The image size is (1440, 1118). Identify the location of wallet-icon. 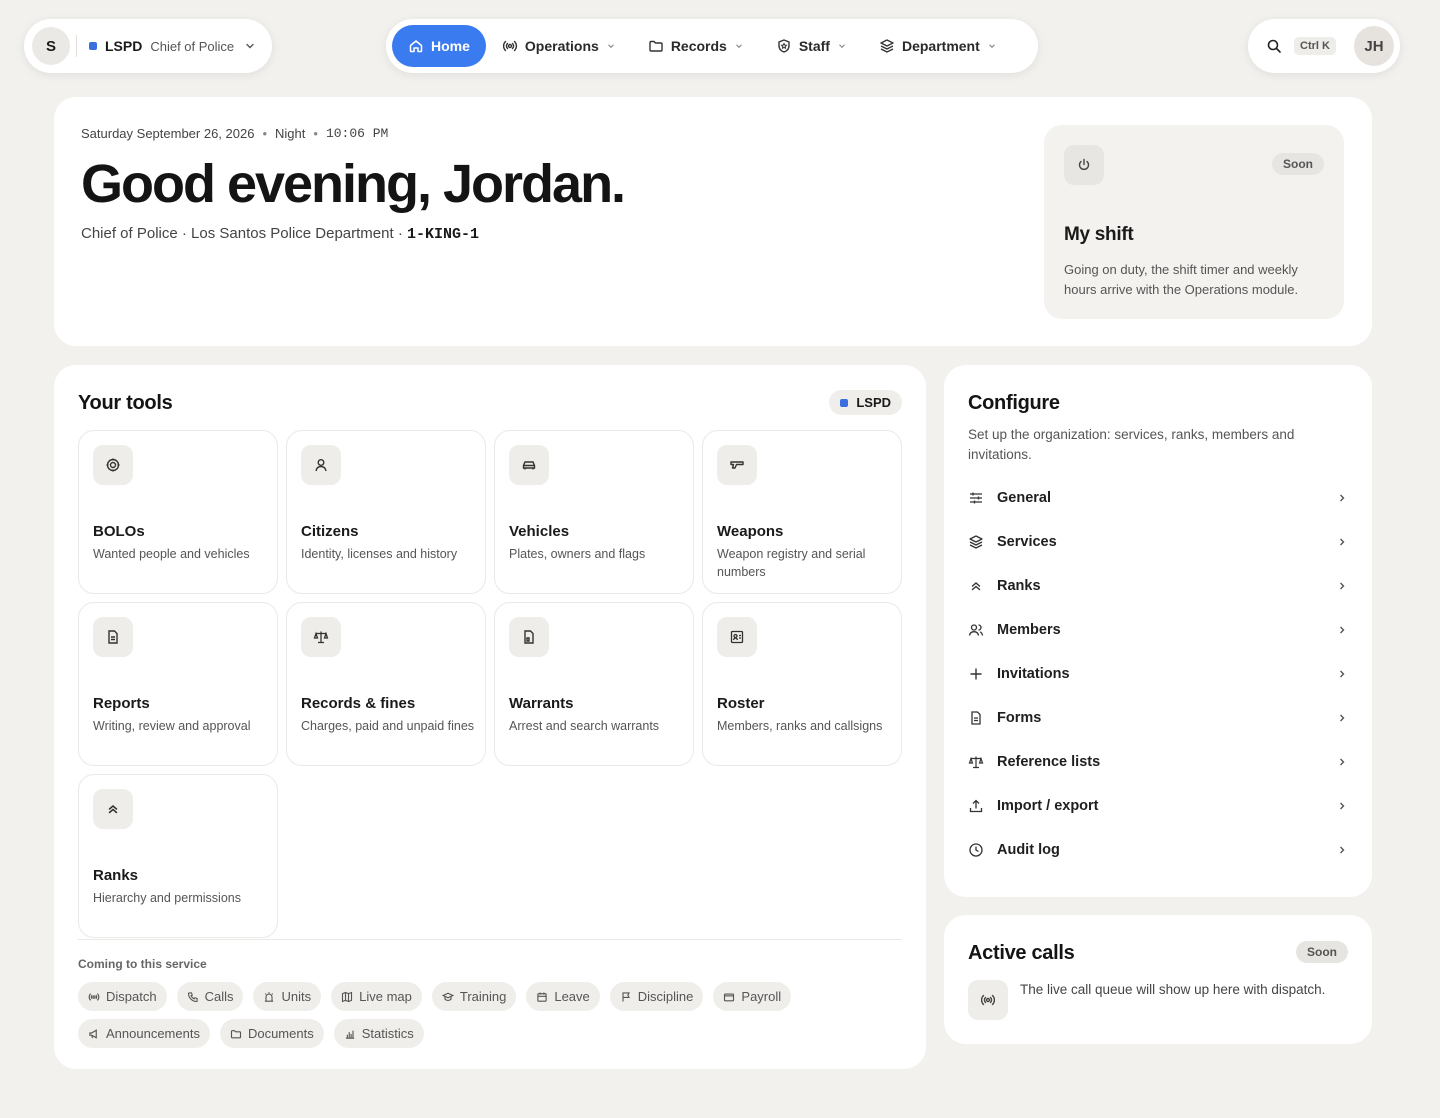
(729, 997).